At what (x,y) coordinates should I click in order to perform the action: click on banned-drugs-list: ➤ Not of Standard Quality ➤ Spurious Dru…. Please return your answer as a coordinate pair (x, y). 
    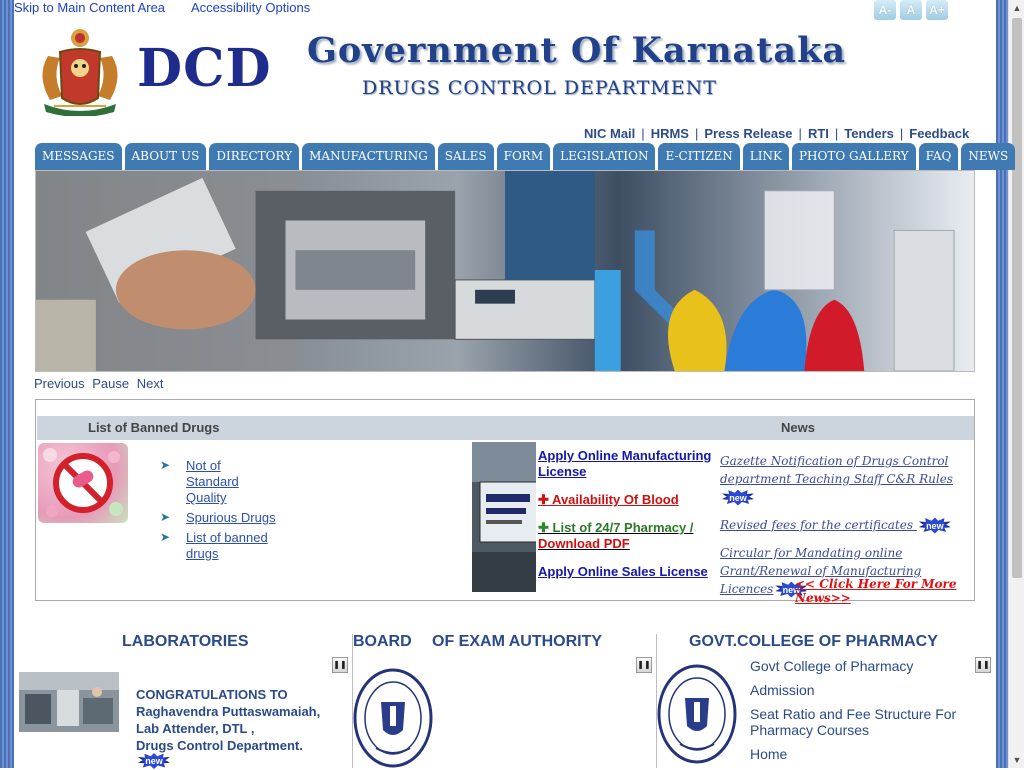
    Looking at the image, I should click on (230, 512).